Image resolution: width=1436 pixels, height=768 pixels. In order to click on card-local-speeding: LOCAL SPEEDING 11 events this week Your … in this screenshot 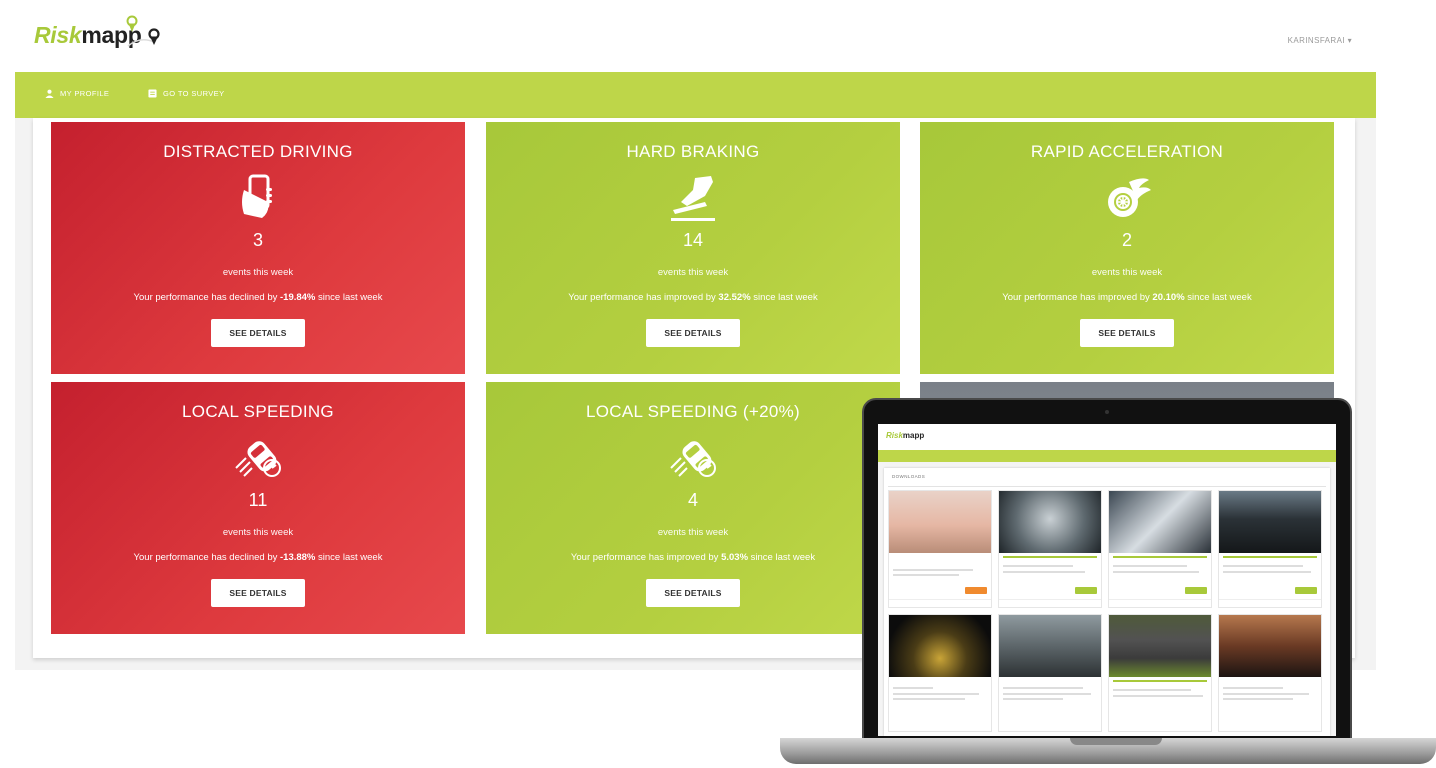, I will do `click(258, 508)`.